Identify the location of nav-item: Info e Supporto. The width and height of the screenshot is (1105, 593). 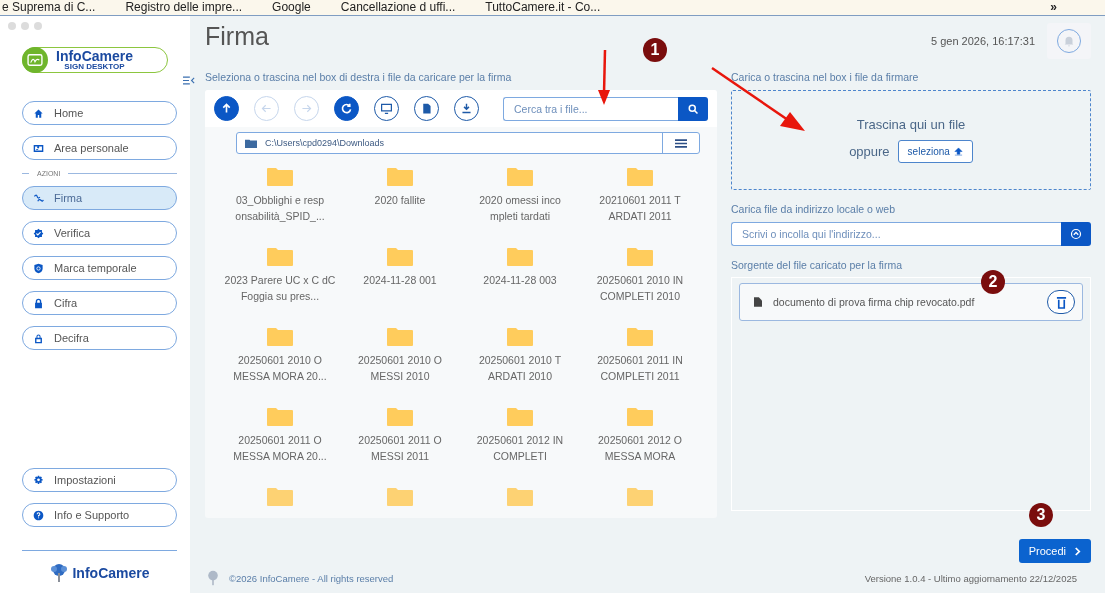
(99, 515).